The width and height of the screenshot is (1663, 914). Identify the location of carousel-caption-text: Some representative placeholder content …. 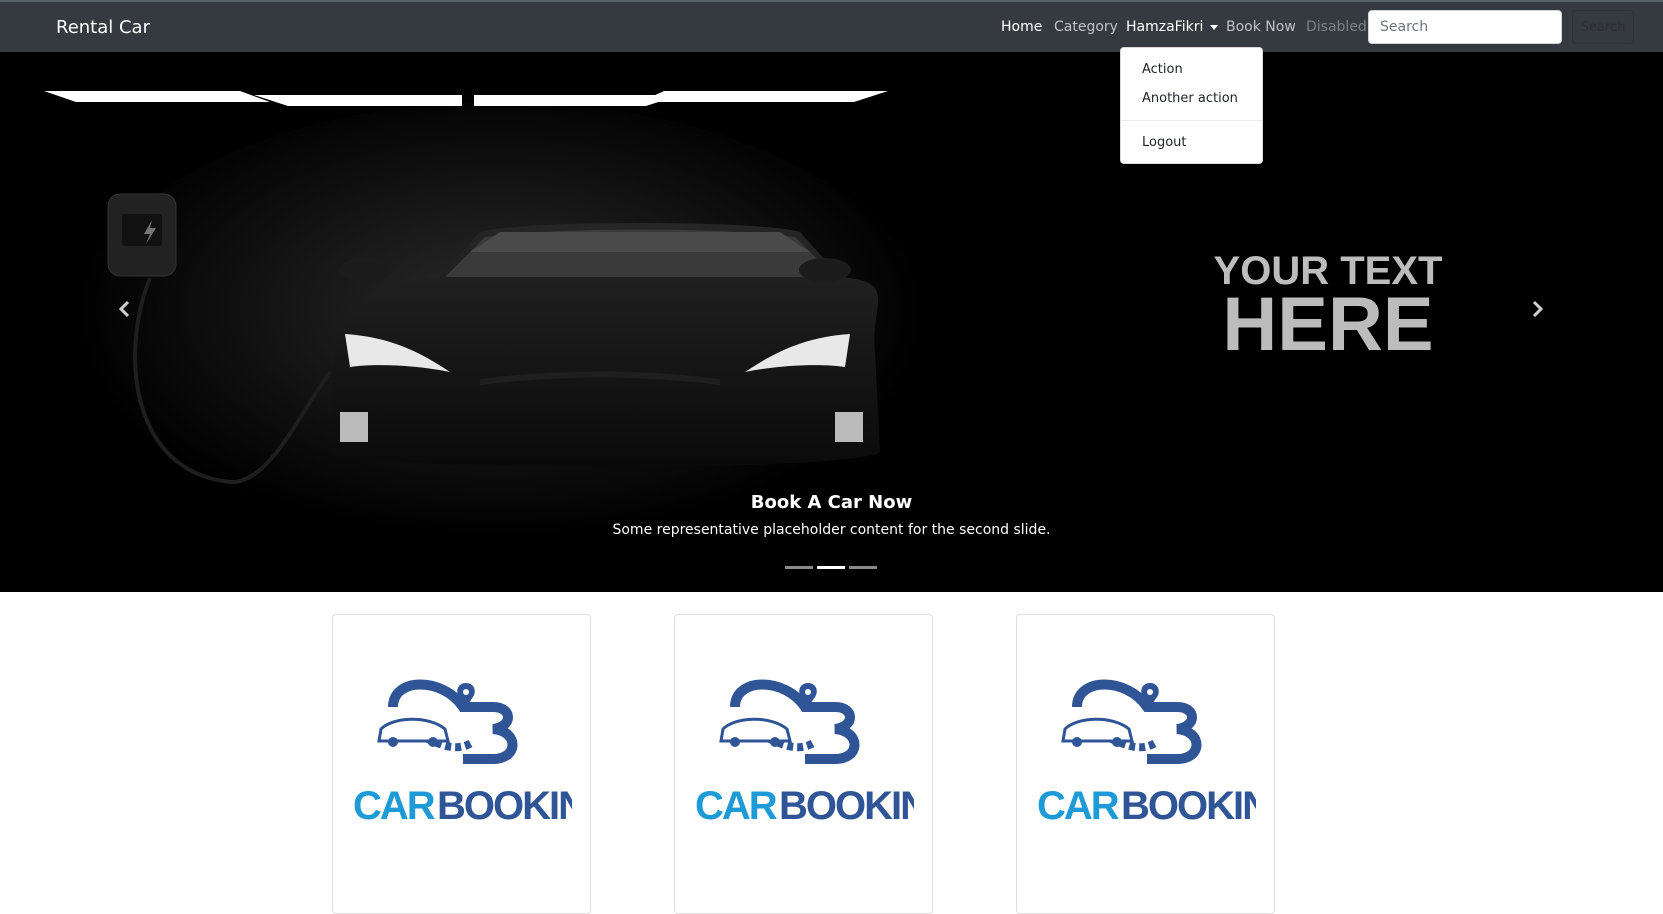
(831, 530).